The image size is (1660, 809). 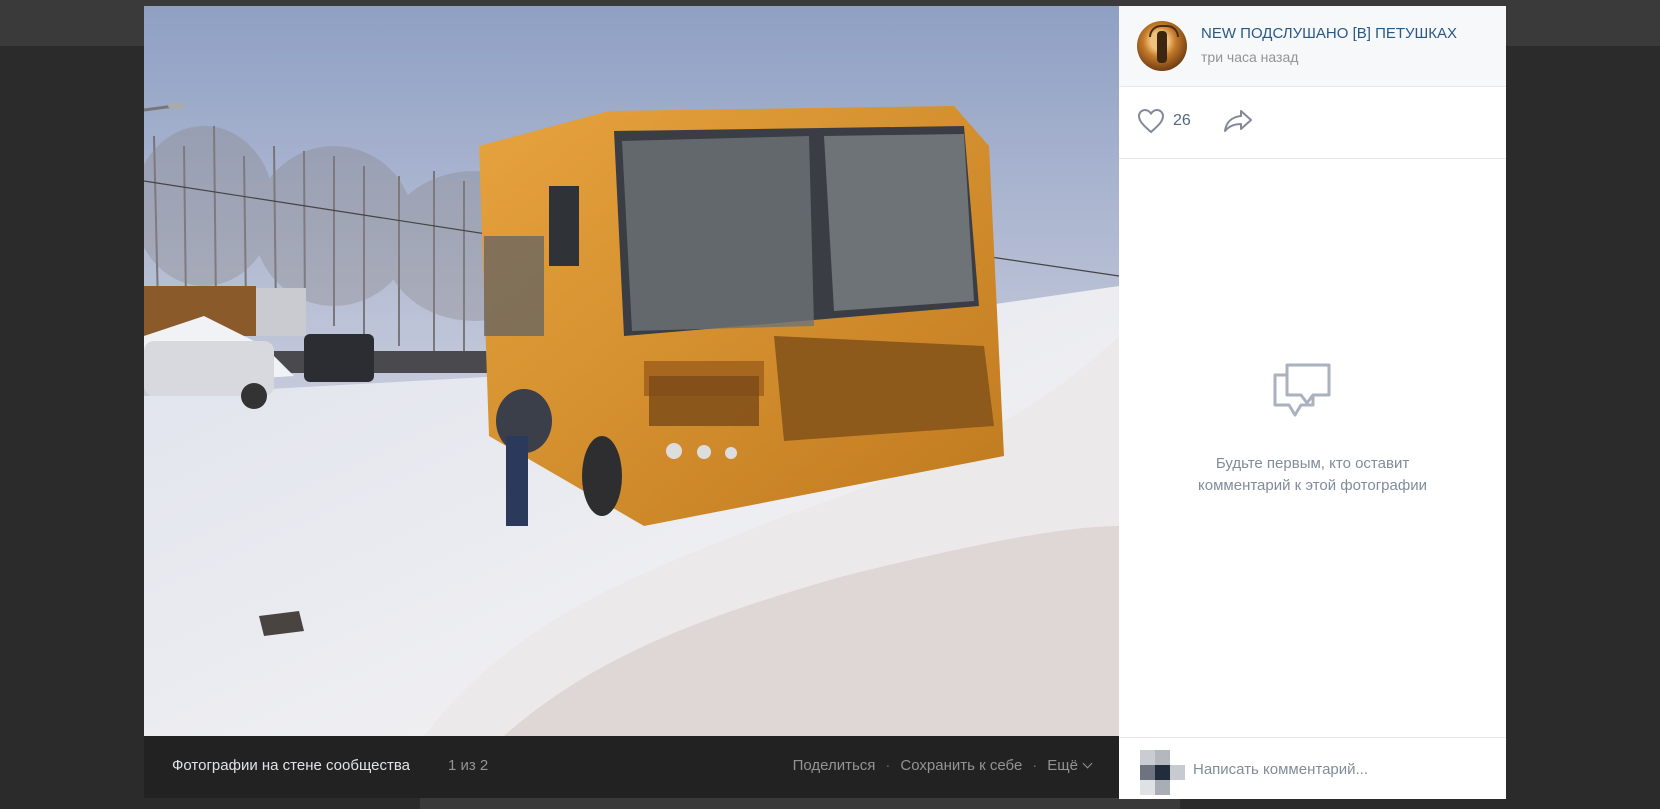 I want to click on photo-actions: Поделиться · Сохранить к себе · Ещё, so click(x=943, y=765).